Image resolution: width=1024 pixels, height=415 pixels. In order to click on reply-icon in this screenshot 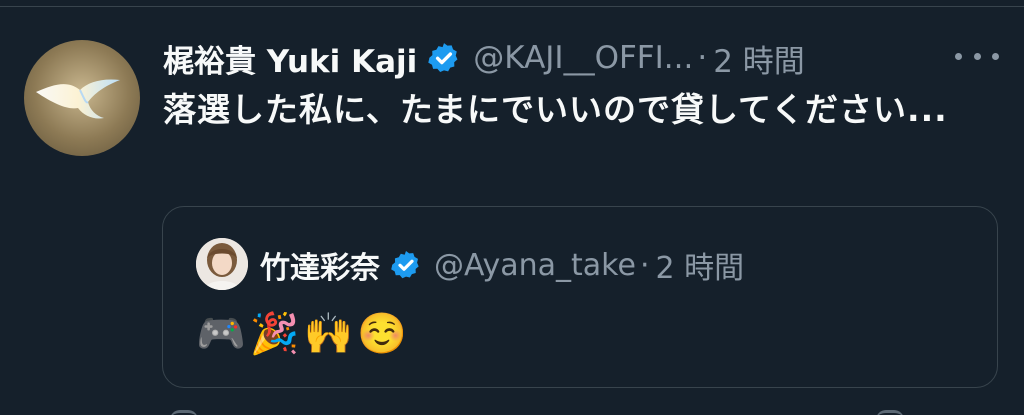, I will do `click(184, 412)`.